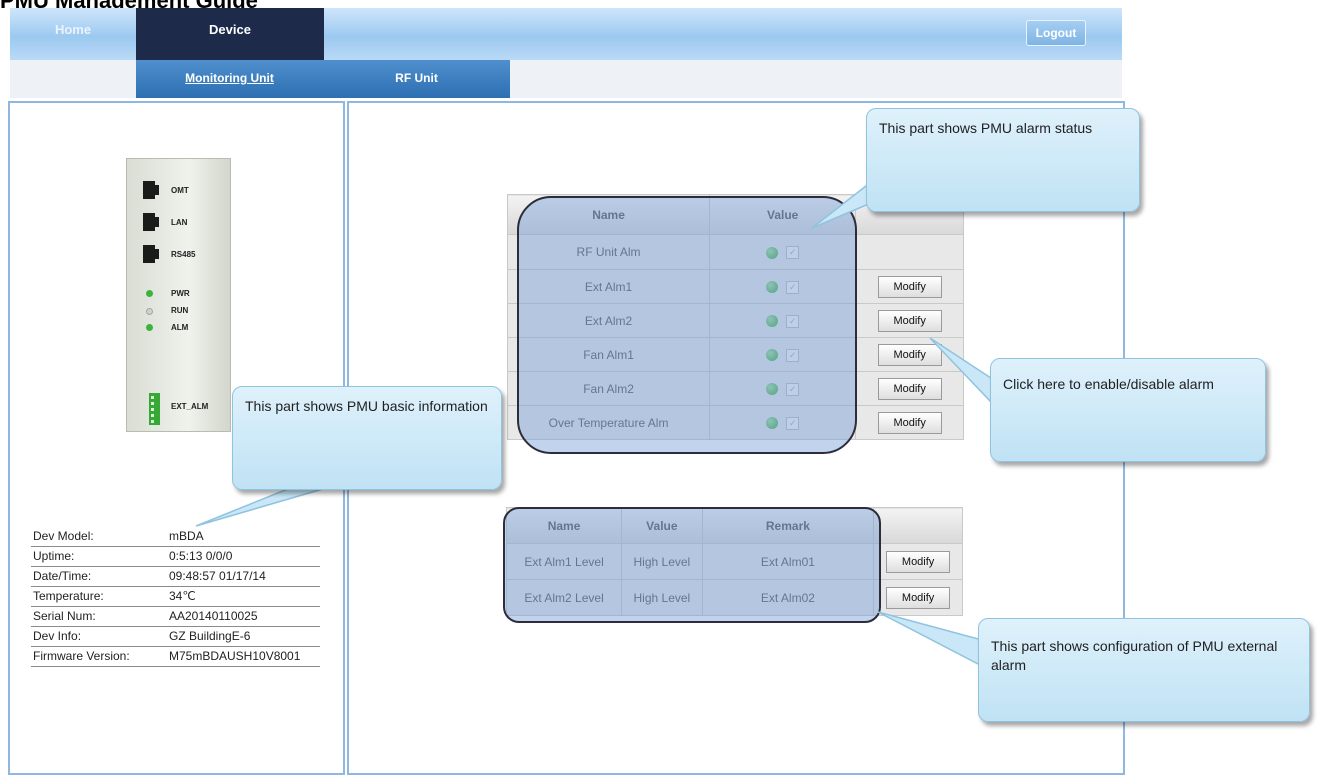 The width and height of the screenshot is (1318, 775). I want to click on info-value: 09:48:57 01/17/14, so click(217, 576).